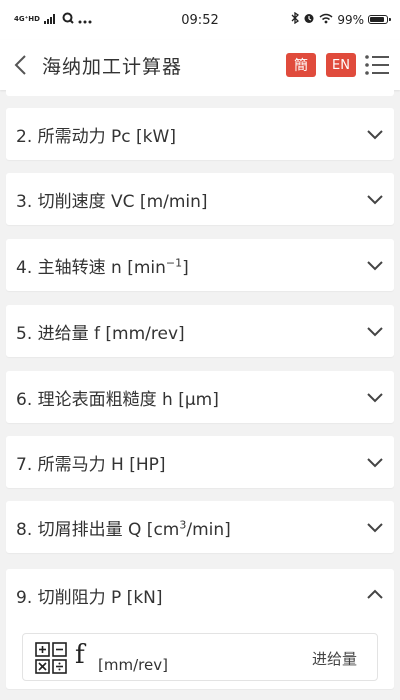  I want to click on back-button, so click(20, 65).